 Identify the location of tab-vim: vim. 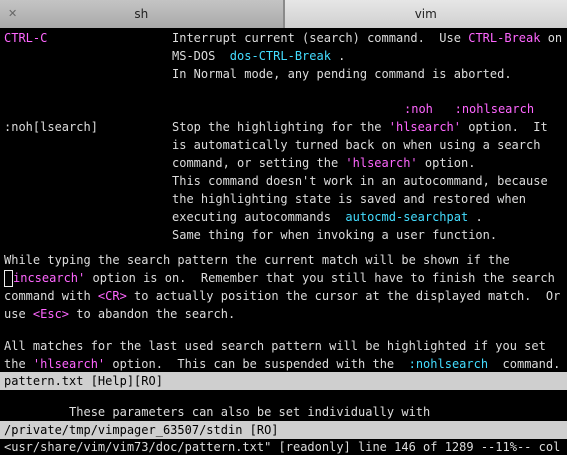
(425, 14).